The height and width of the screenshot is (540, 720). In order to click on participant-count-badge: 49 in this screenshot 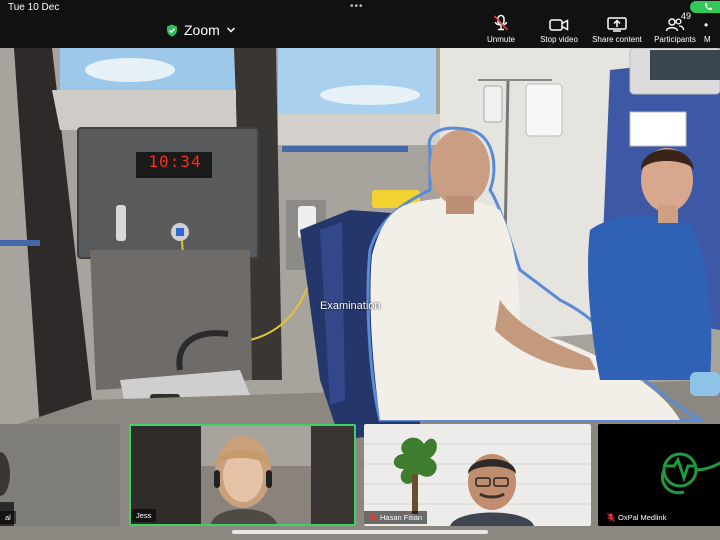, I will do `click(686, 16)`.